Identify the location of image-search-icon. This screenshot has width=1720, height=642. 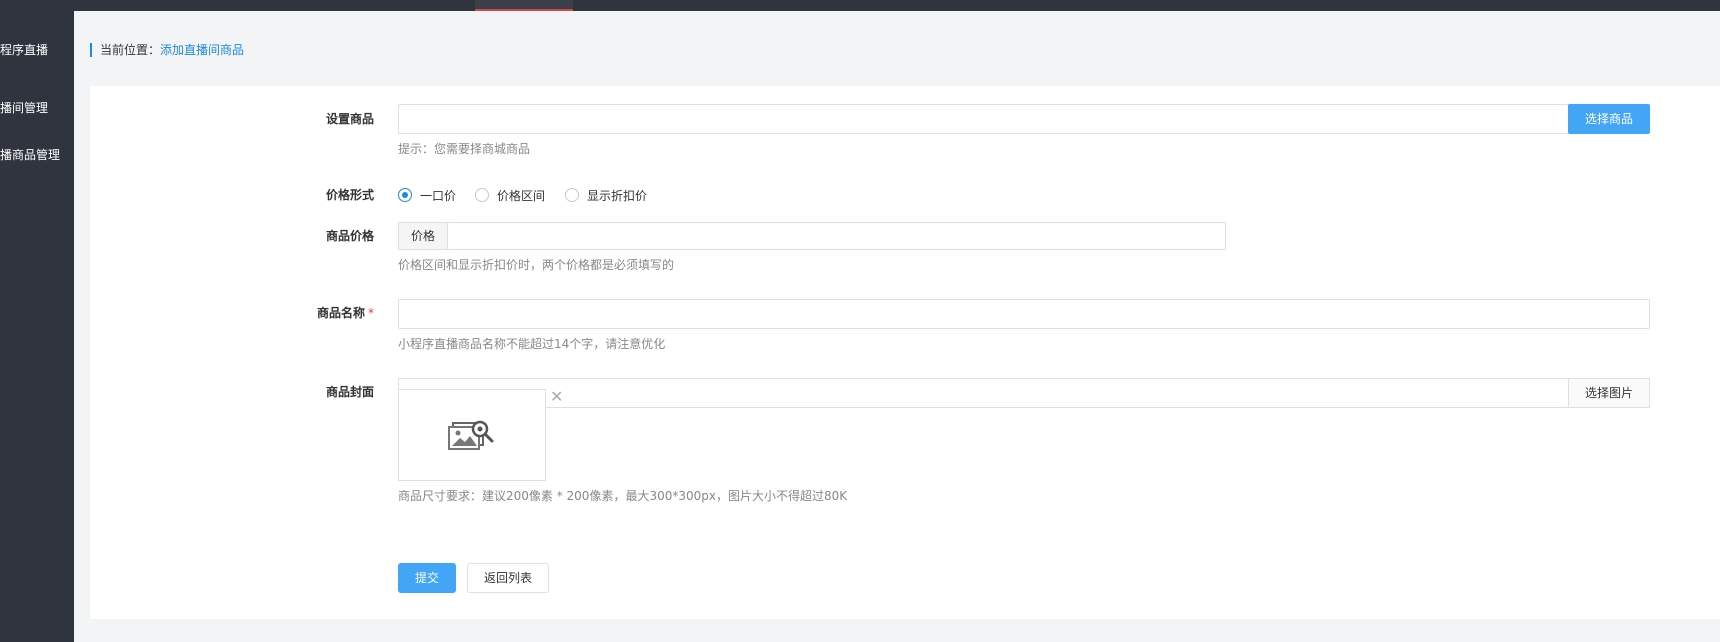
(471, 435).